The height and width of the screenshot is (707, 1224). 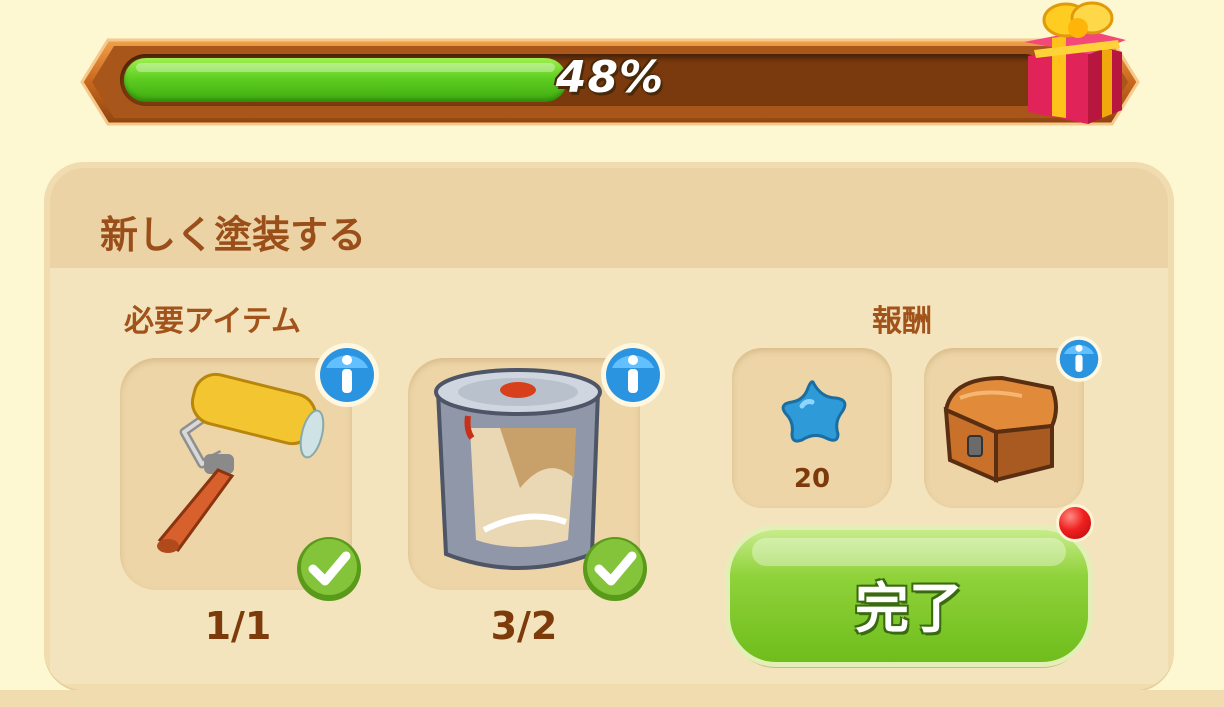 What do you see at coordinates (812, 479) in the screenshot?
I see `reward-count: 20` at bounding box center [812, 479].